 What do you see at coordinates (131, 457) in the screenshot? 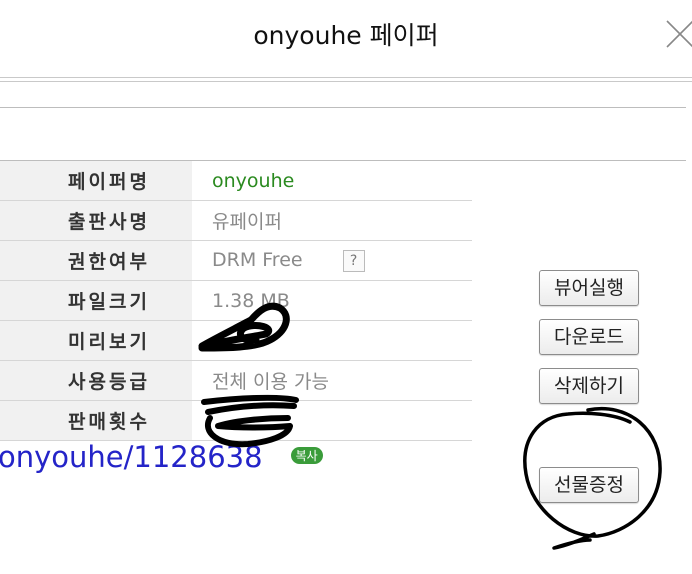
I see `paper-url-text: onyouhe/1128638` at bounding box center [131, 457].